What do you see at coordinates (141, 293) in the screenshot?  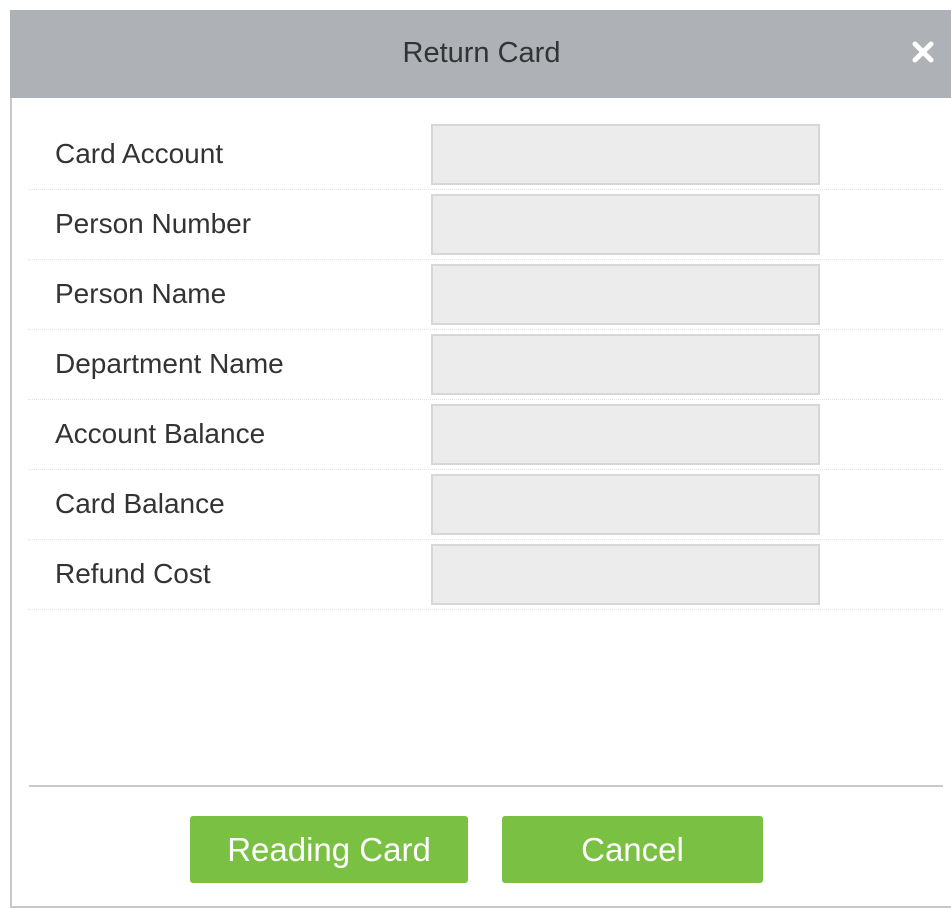 I see `person-name-label: Person Name` at bounding box center [141, 293].